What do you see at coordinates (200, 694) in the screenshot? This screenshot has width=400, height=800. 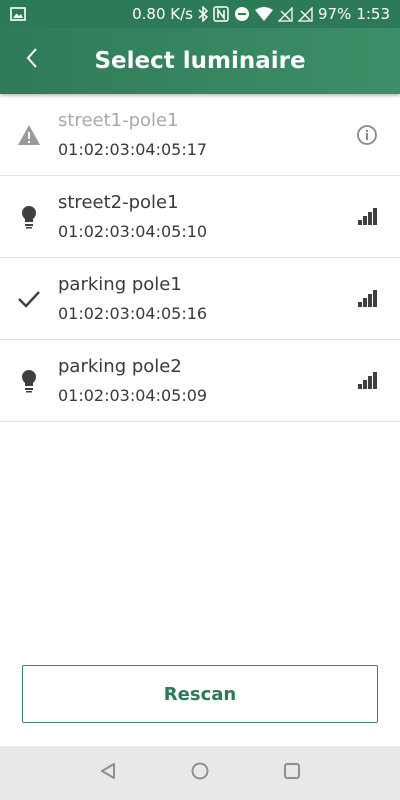 I see `rescan-button: Rescan` at bounding box center [200, 694].